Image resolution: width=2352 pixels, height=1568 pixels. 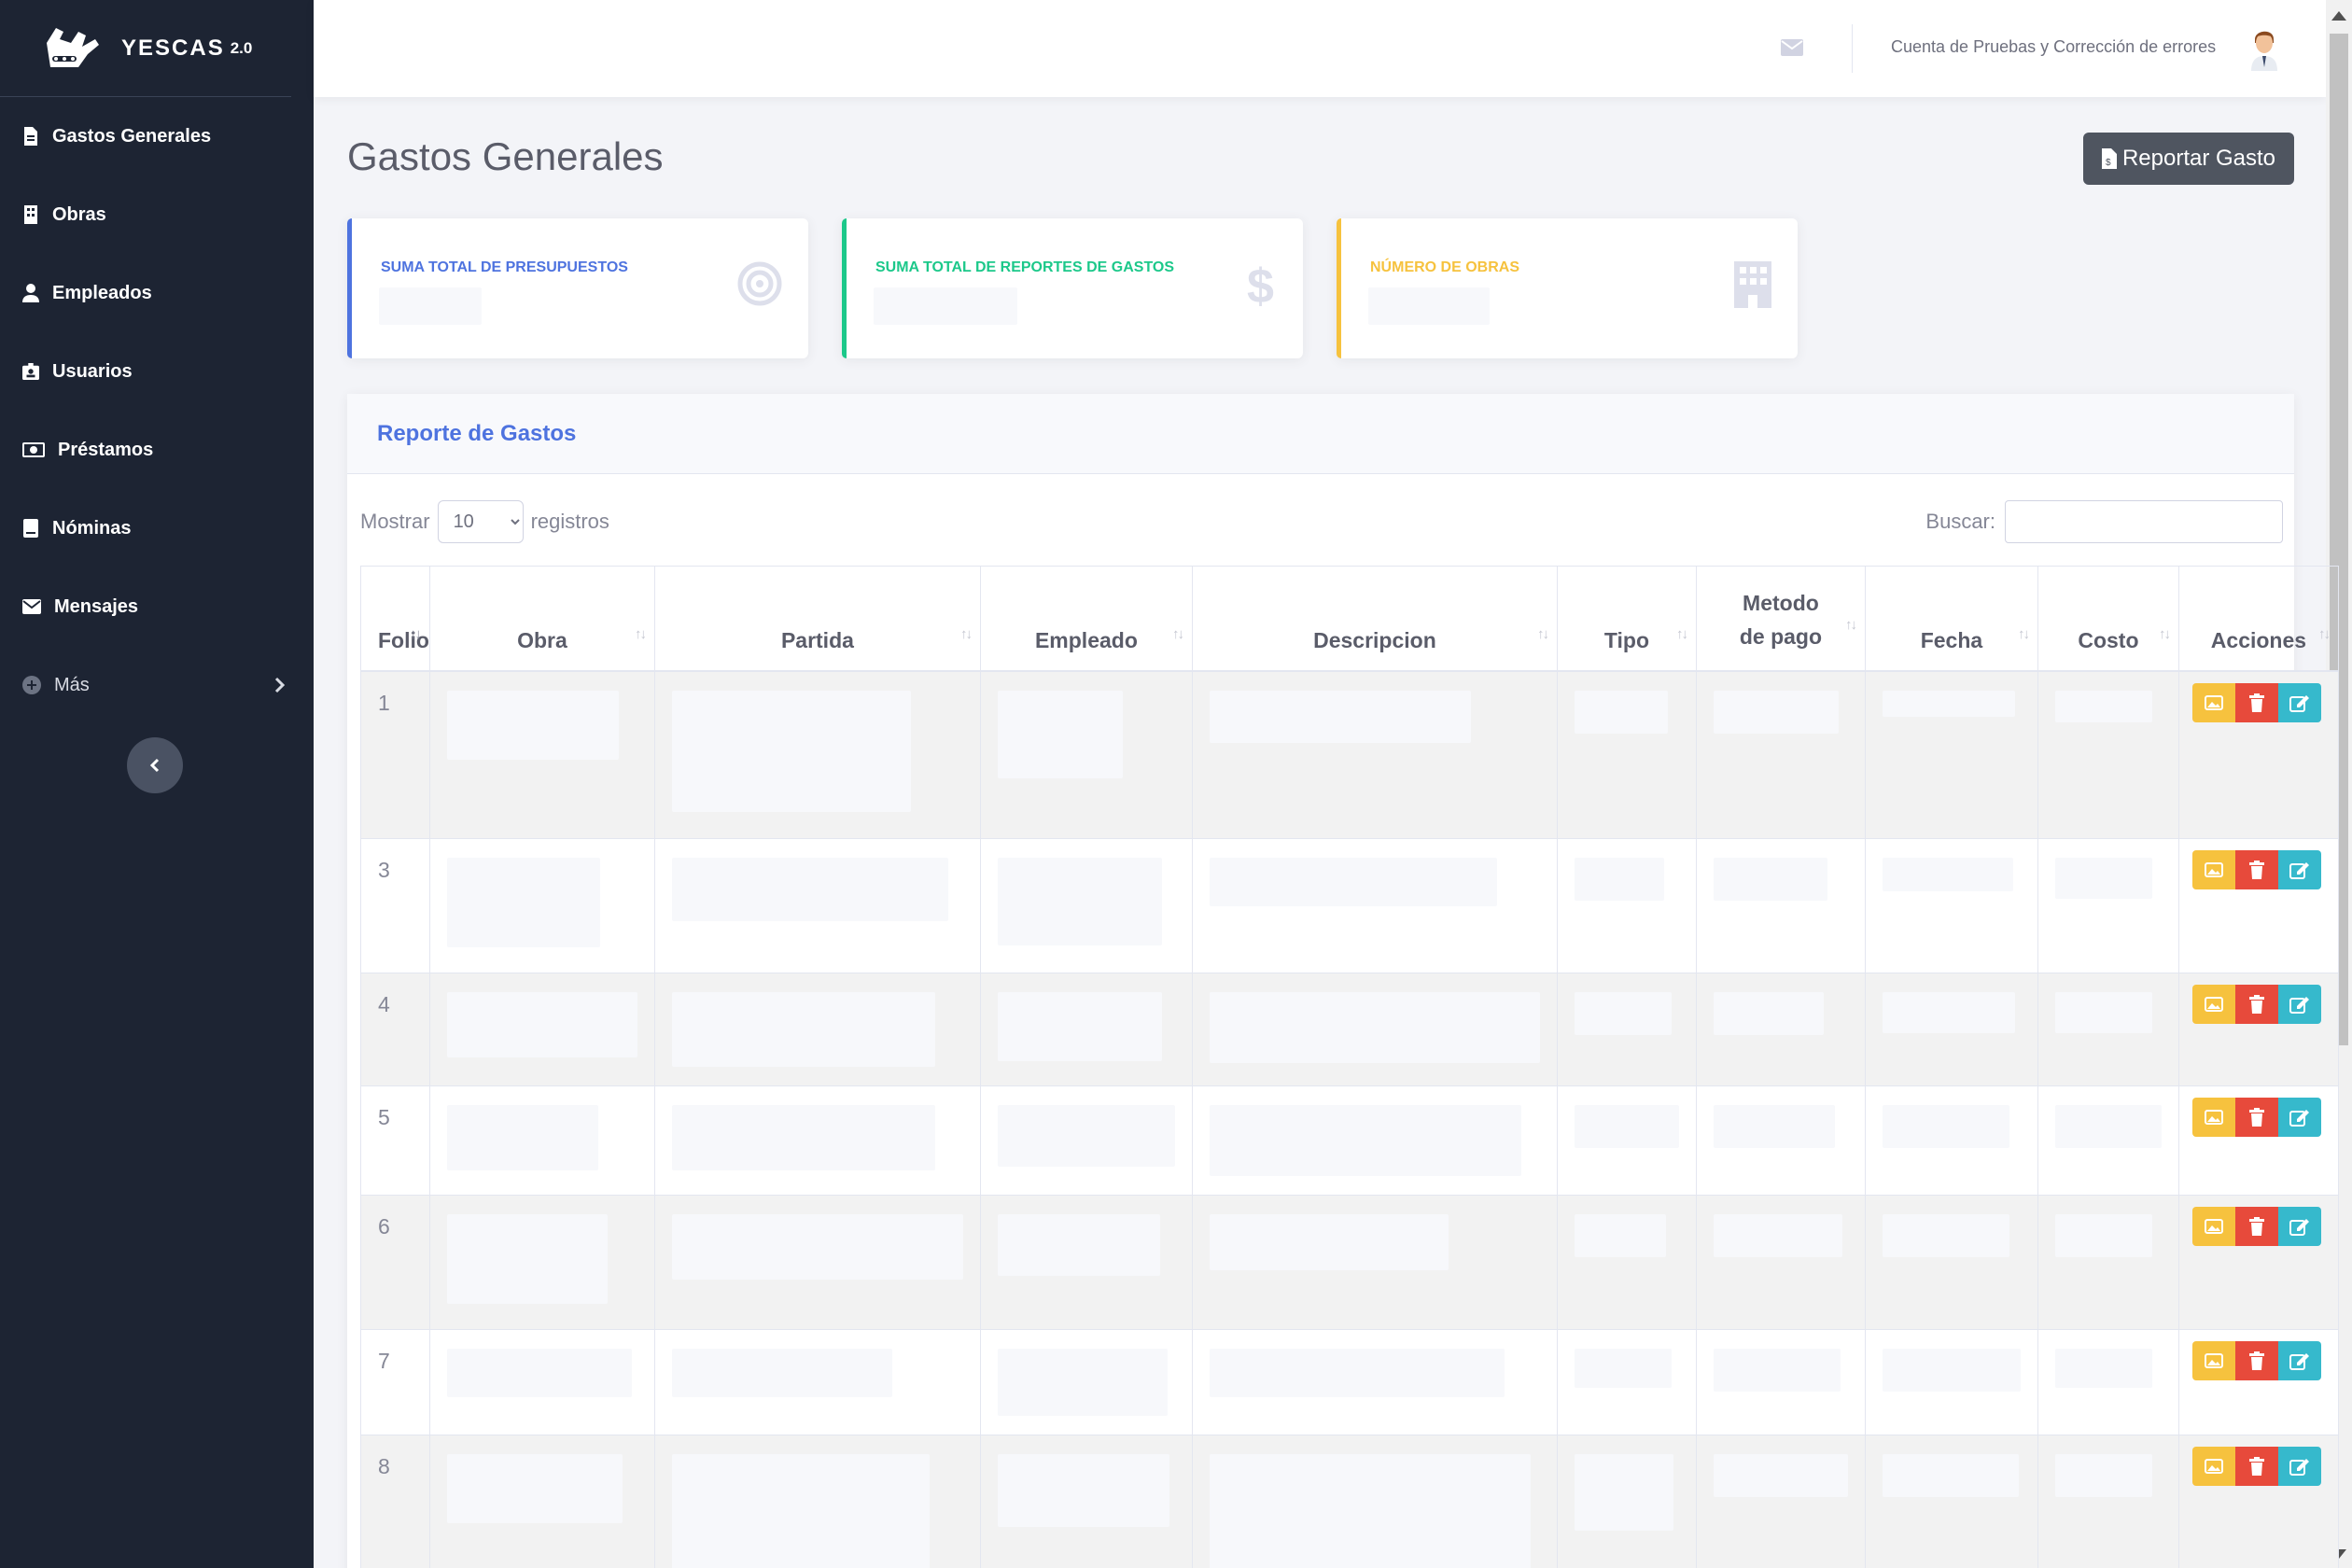 What do you see at coordinates (1951, 619) in the screenshot?
I see `column-header-fecha: Fecha ↑↓` at bounding box center [1951, 619].